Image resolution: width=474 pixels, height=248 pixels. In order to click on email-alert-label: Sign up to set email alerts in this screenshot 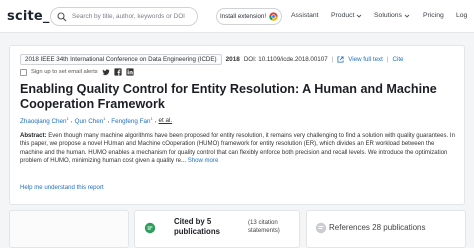, I will do `click(64, 72)`.